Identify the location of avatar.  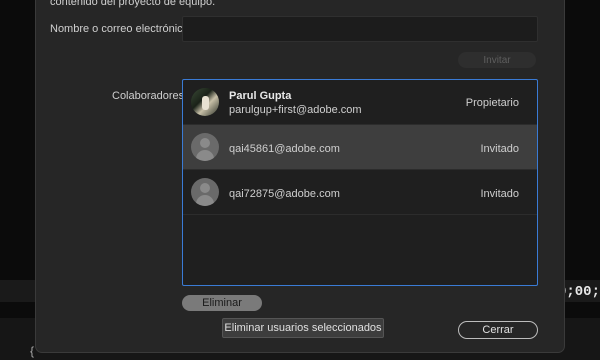
(205, 102).